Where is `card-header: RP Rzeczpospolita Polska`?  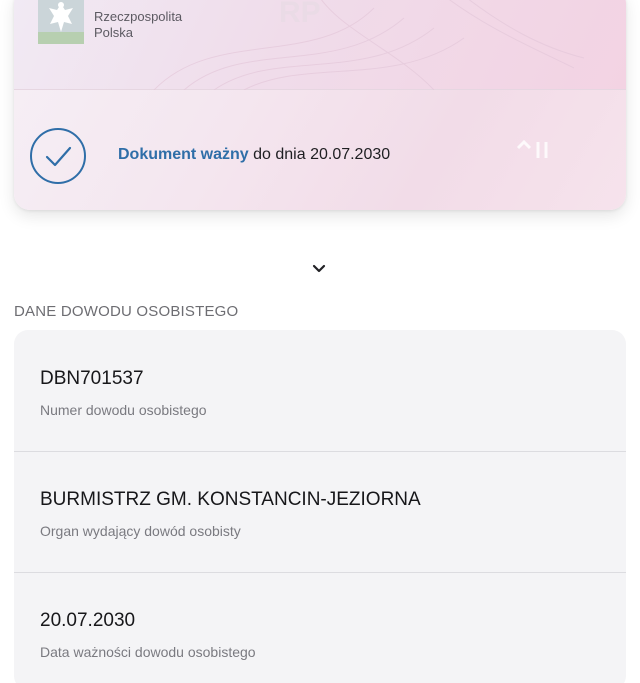 card-header: RP Rzeczpospolita Polska is located at coordinates (320, 45).